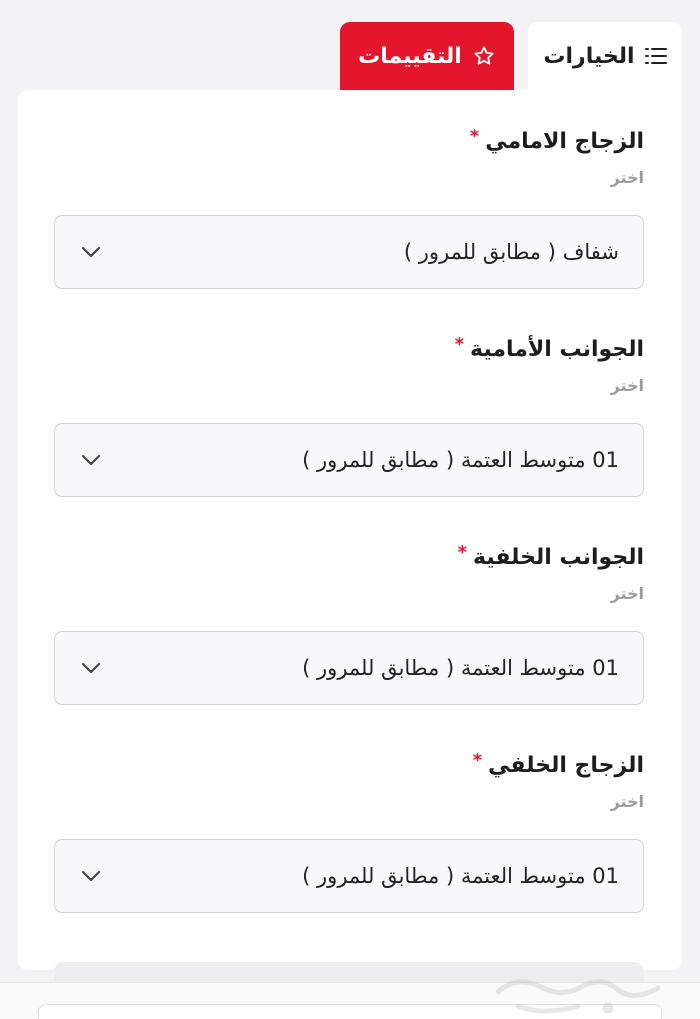 The height and width of the screenshot is (1019, 700). What do you see at coordinates (410, 56) in the screenshot?
I see `tab-reviews-label: التقييمات` at bounding box center [410, 56].